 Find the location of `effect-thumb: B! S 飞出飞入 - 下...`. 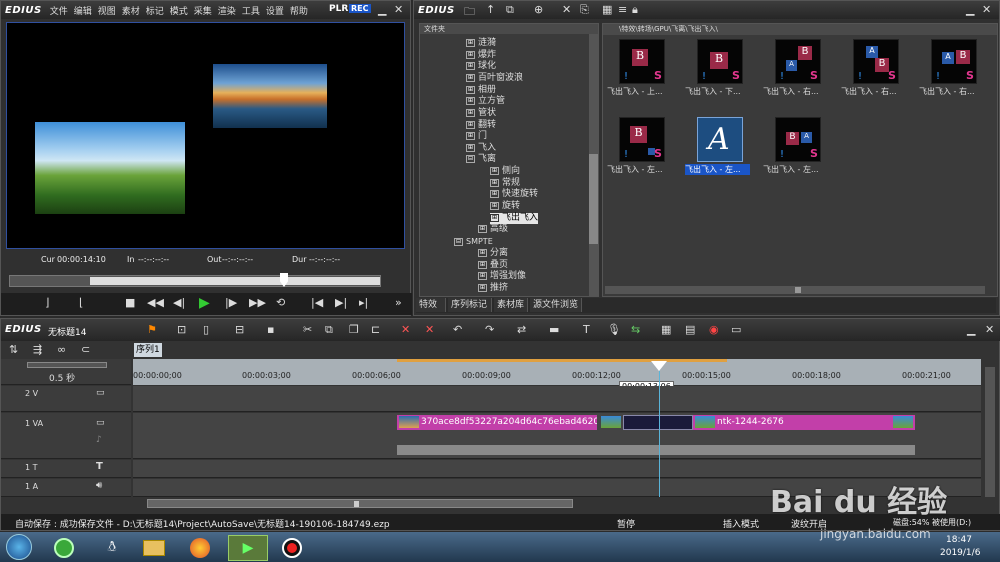

effect-thumb: B! S 飞出飞入 - 下... is located at coordinates (717, 68).